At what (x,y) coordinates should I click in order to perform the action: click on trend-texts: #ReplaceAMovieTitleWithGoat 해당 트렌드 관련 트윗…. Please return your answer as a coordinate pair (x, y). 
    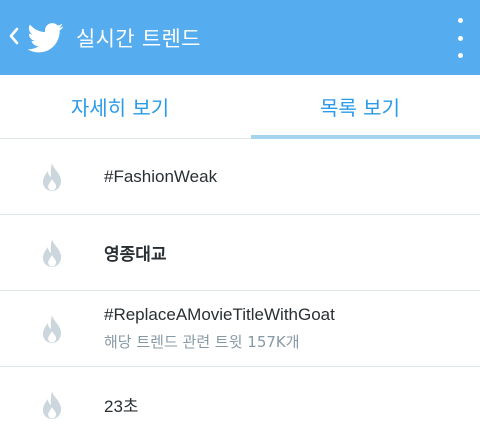
    Looking at the image, I should click on (219, 328).